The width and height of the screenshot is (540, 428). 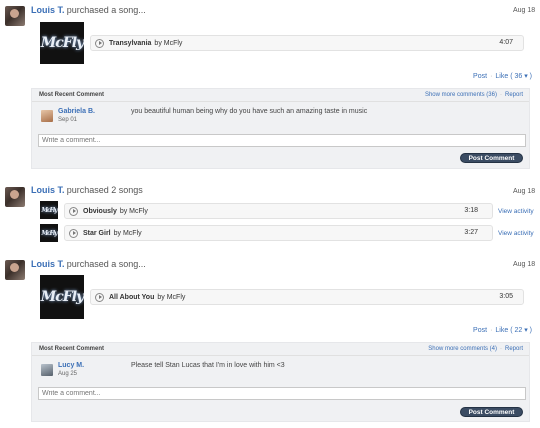 I want to click on track-title: Transylvania, so click(x=130, y=43).